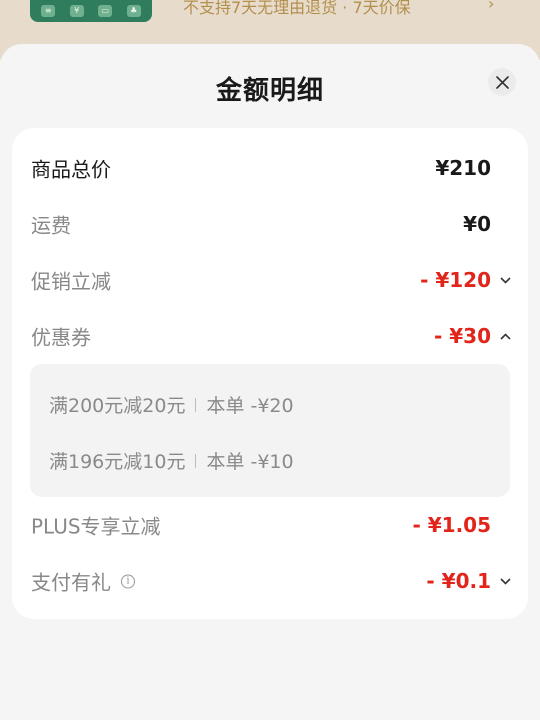 Image resolution: width=540 pixels, height=720 pixels. What do you see at coordinates (270, 581) in the screenshot?
I see `row-payment-gift: 支付有礼 i - ¥0.1` at bounding box center [270, 581].